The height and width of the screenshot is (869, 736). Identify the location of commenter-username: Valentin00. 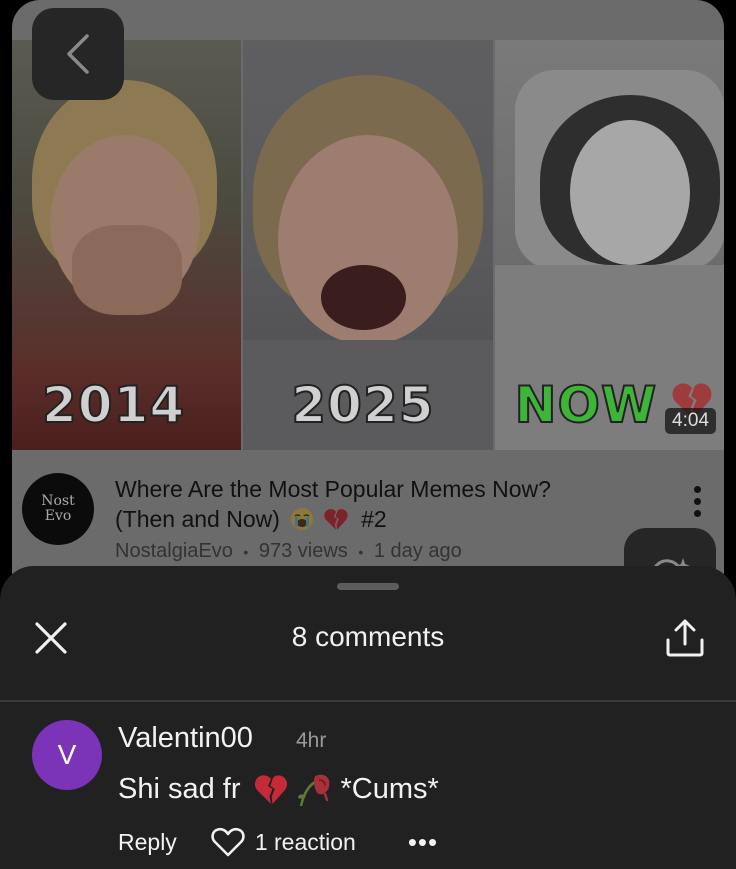
(185, 738).